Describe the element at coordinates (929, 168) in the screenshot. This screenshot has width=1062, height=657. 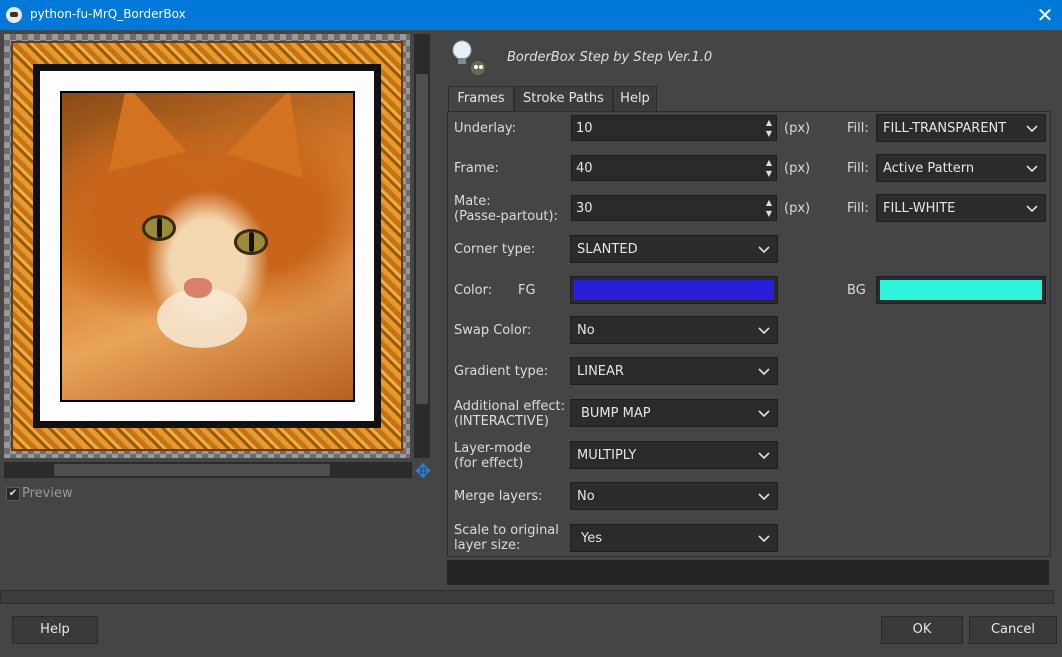
I see `frame-fill-value: Active Pattern` at that location.